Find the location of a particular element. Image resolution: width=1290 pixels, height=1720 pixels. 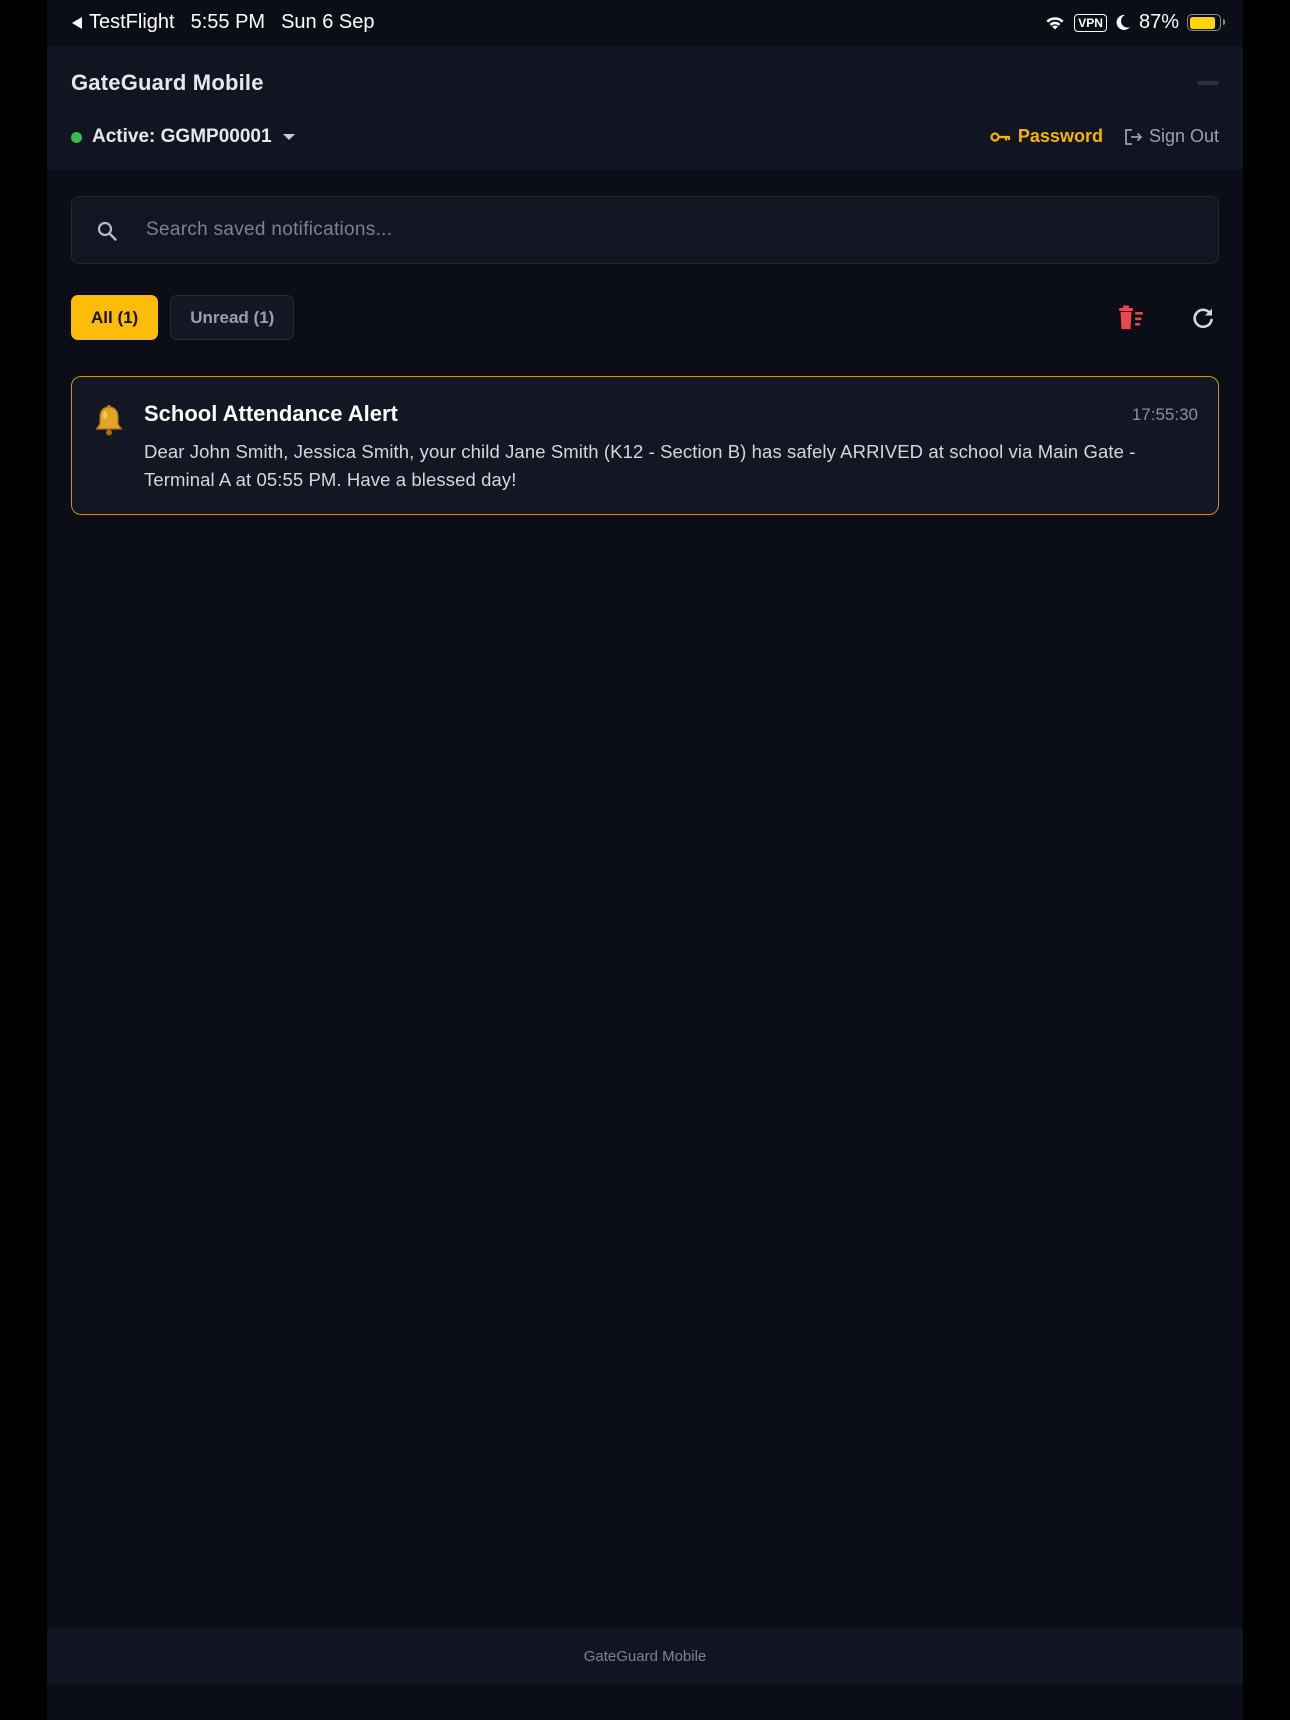

password-button: Password is located at coordinates (1046, 136).